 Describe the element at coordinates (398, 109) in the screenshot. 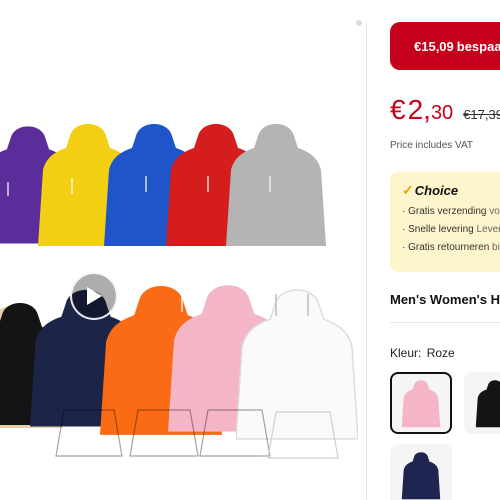

I see `price-currency: €` at that location.